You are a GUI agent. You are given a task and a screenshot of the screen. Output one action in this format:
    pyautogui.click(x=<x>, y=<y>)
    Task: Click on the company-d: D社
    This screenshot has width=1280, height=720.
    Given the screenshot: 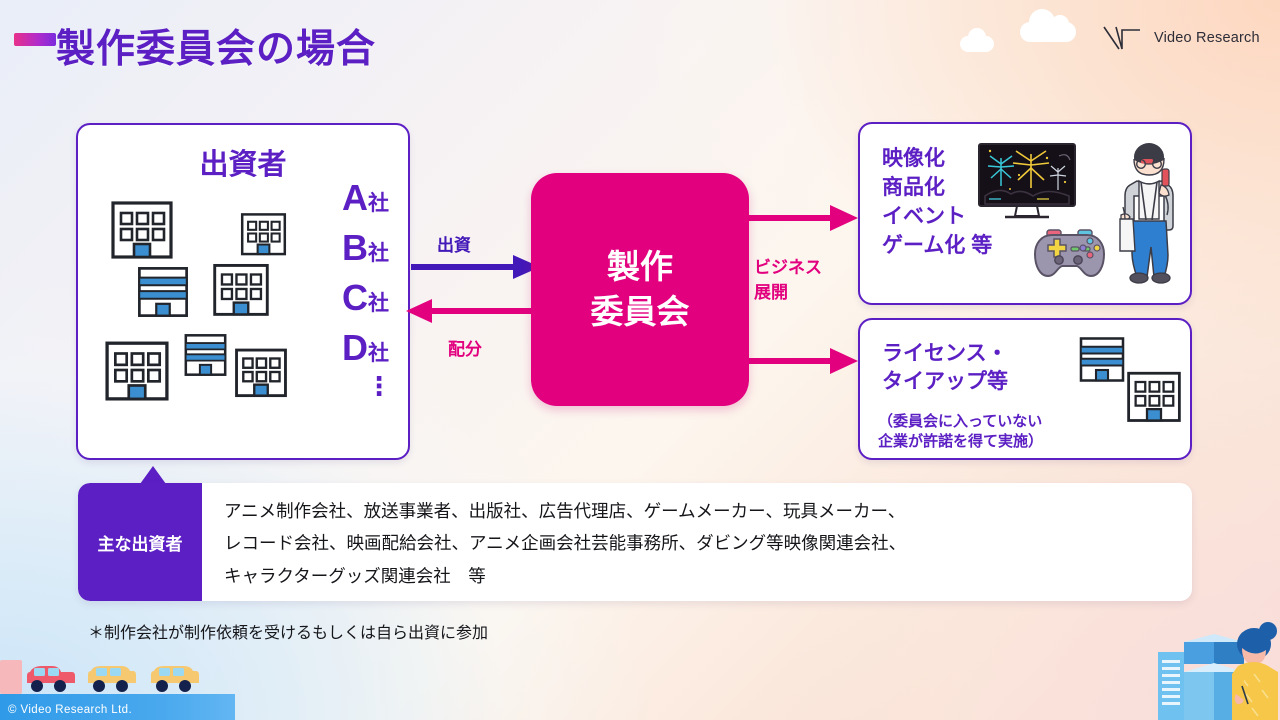 What is the action you would take?
    pyautogui.click(x=365, y=348)
    